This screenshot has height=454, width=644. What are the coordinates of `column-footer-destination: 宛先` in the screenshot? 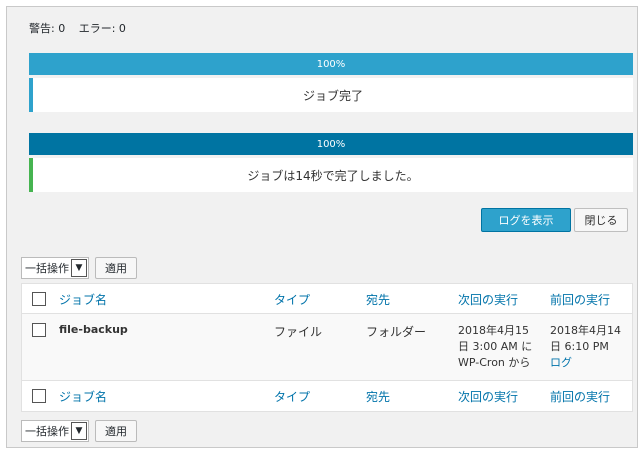 It's located at (378, 396).